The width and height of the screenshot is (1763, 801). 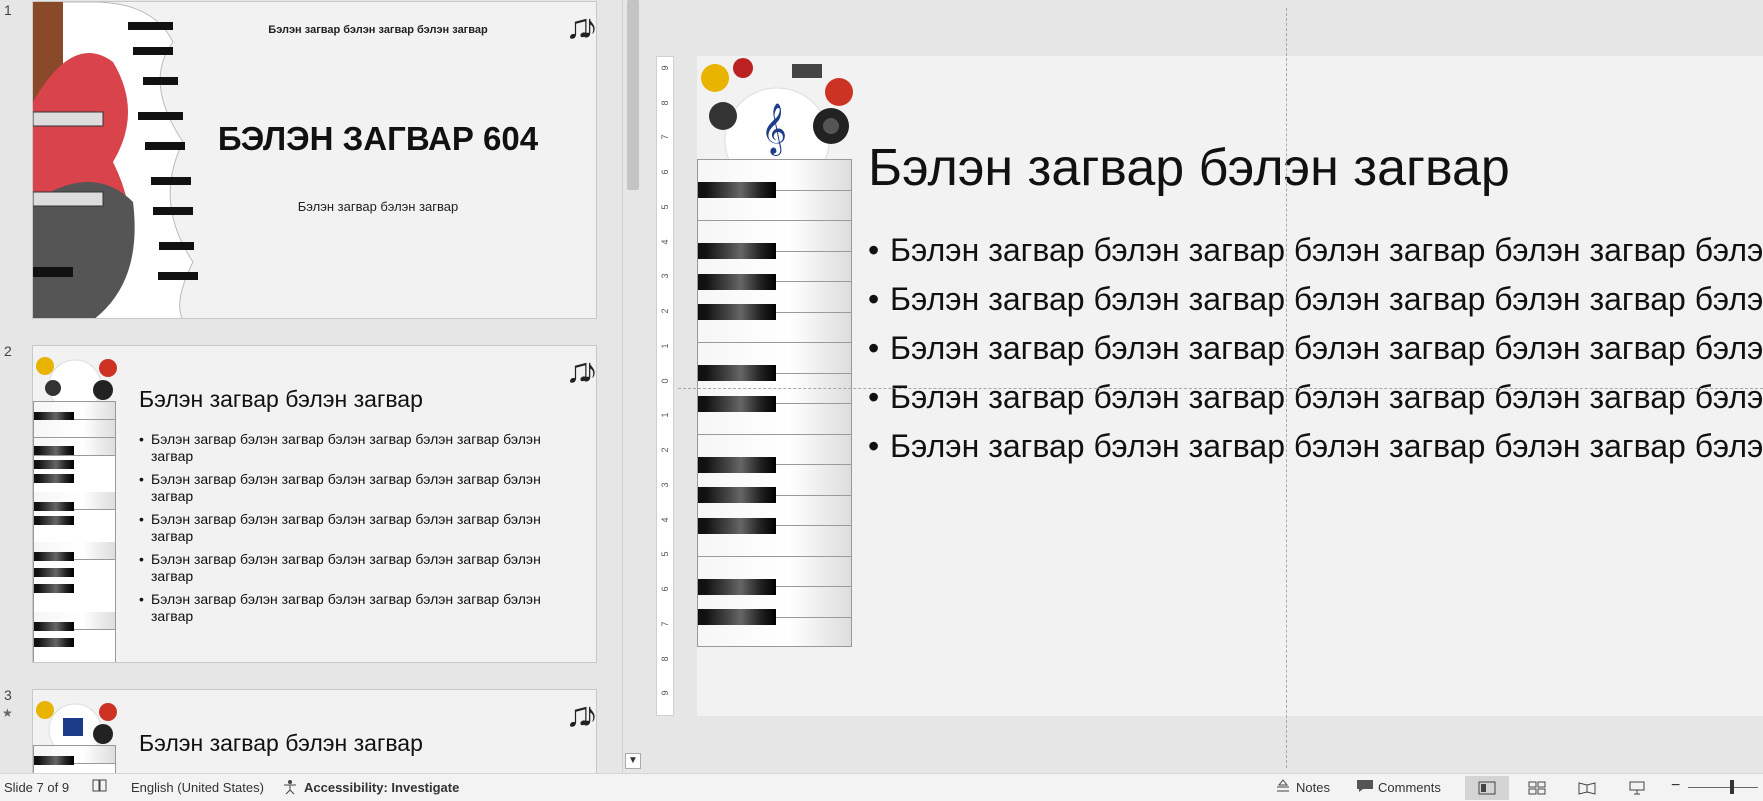 What do you see at coordinates (665, 381) in the screenshot?
I see `ruler-tick-label: 0` at bounding box center [665, 381].